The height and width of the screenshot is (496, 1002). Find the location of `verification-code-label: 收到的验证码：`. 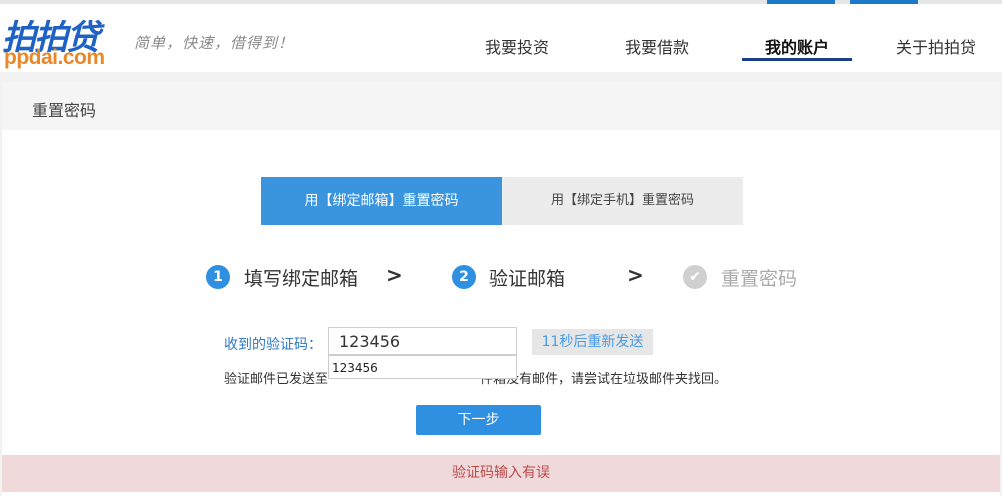

verification-code-label: 收到的验证码： is located at coordinates (273, 345).